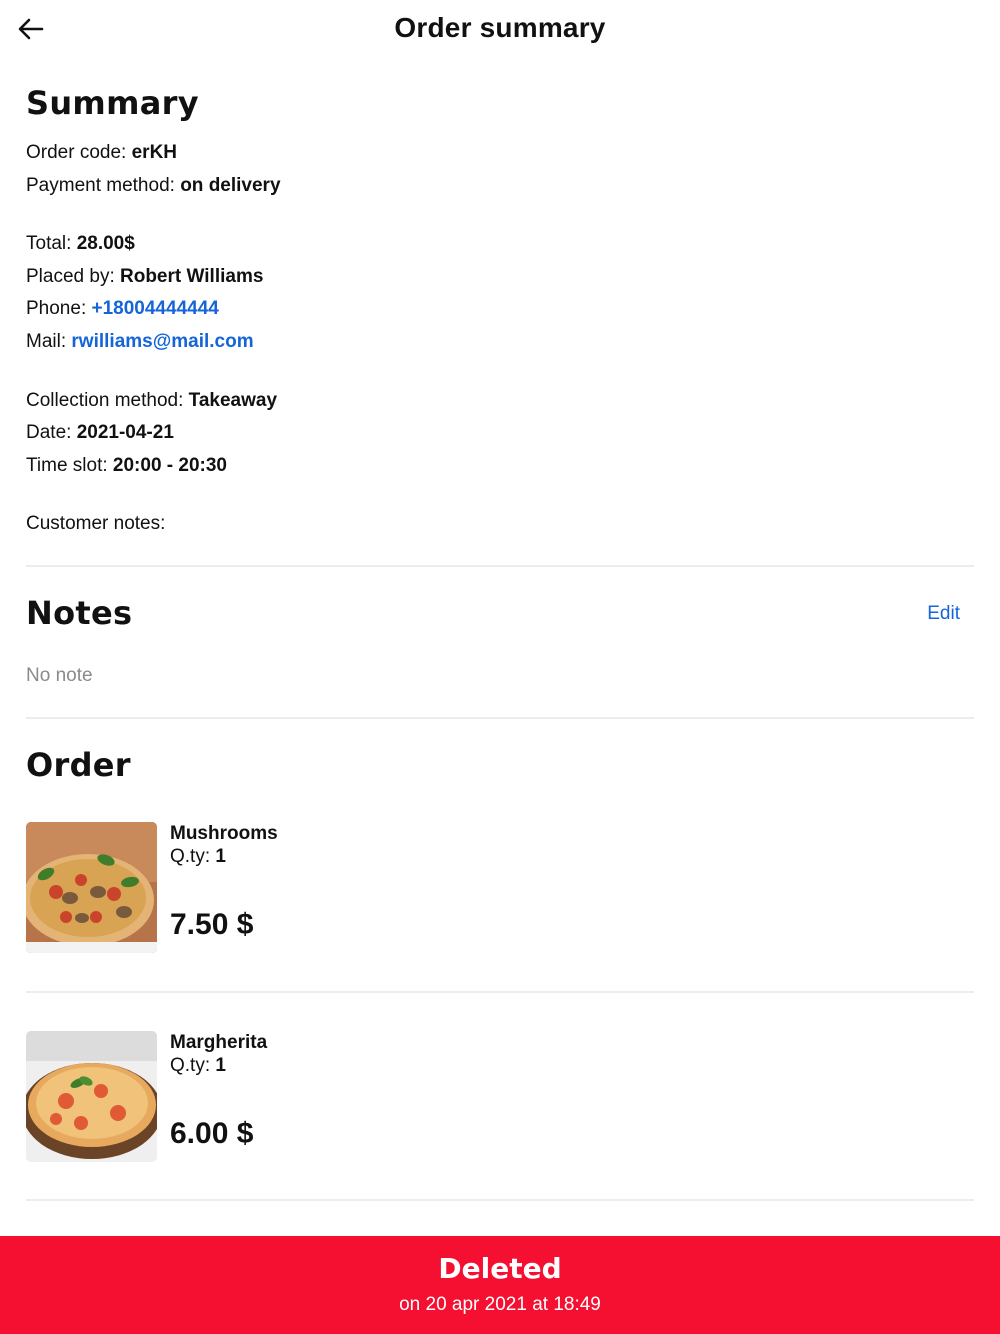  I want to click on order-item: Margherita Q.ty: 1 6.00 $, so click(500, 1097).